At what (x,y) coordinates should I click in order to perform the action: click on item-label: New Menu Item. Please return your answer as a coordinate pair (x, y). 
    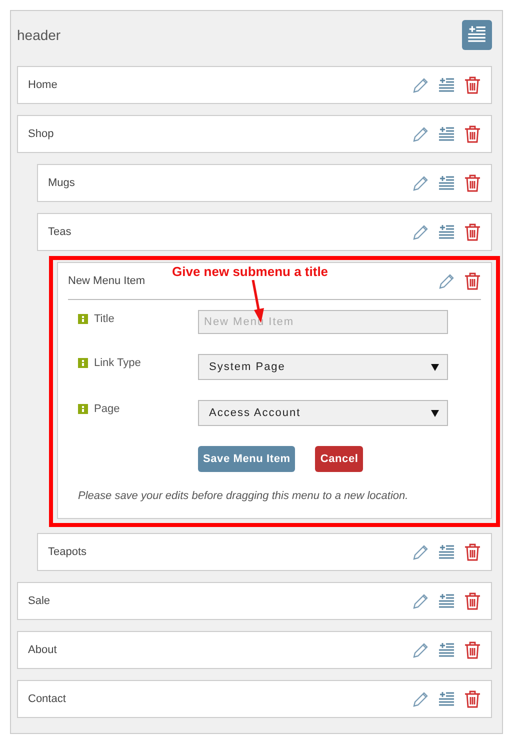
    Looking at the image, I should click on (107, 281).